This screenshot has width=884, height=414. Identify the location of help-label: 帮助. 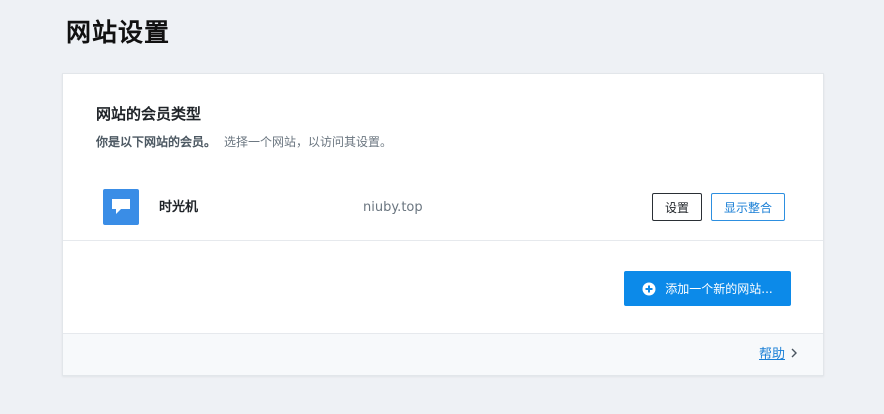
(772, 354).